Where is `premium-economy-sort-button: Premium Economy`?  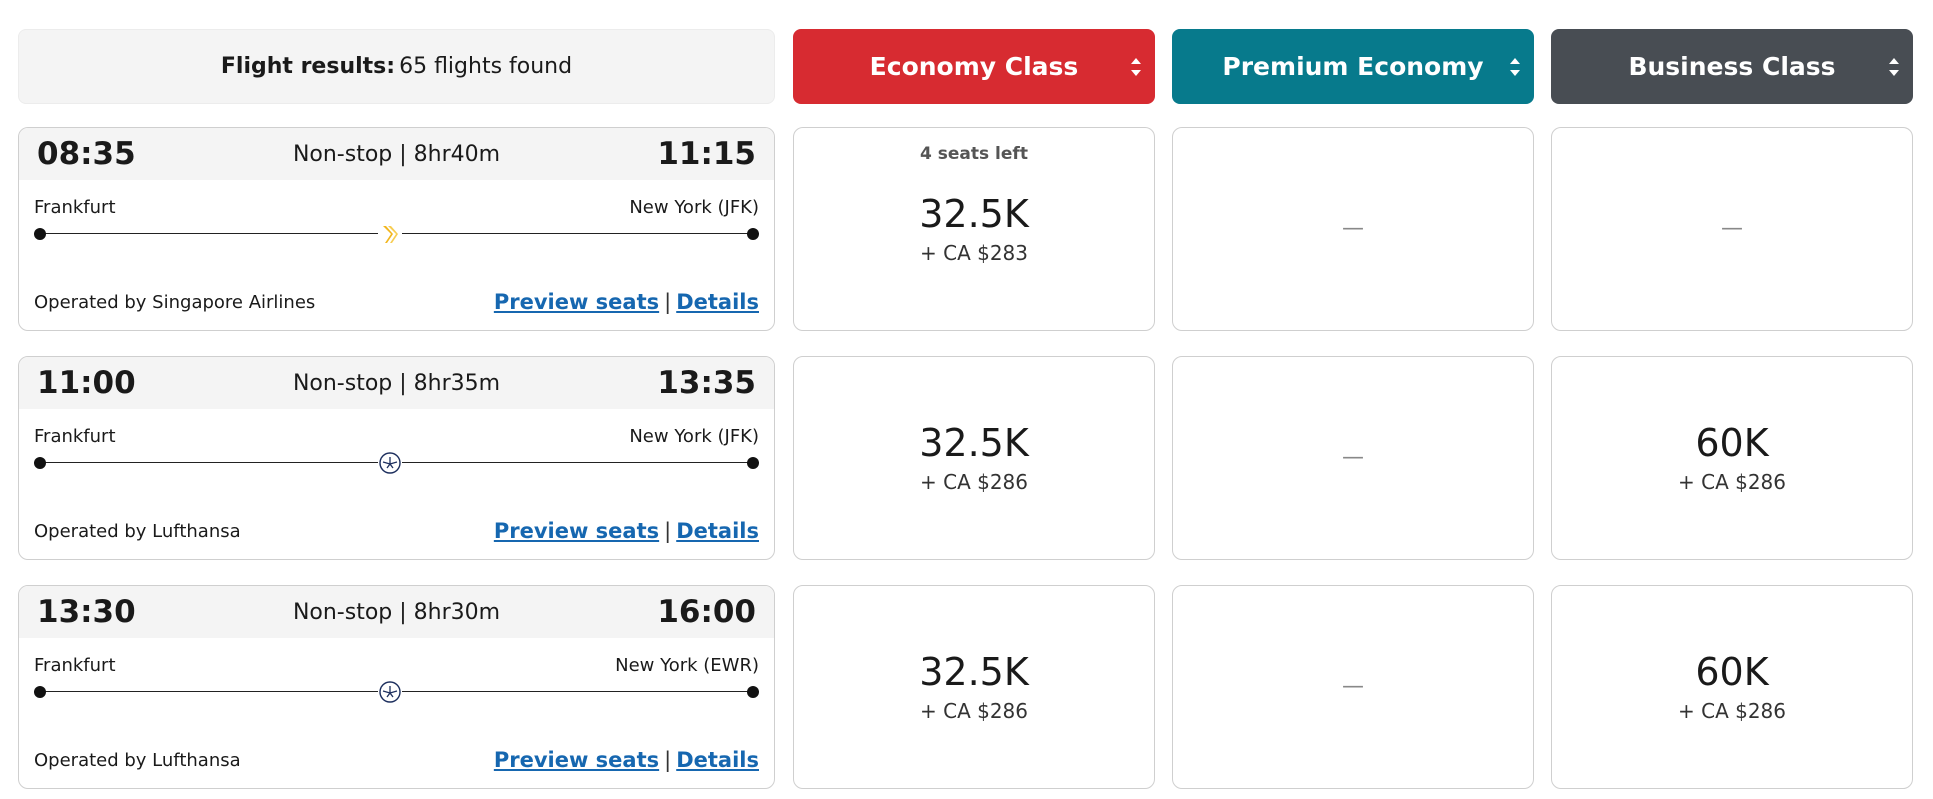
premium-economy-sort-button: Premium Economy is located at coordinates (1353, 66).